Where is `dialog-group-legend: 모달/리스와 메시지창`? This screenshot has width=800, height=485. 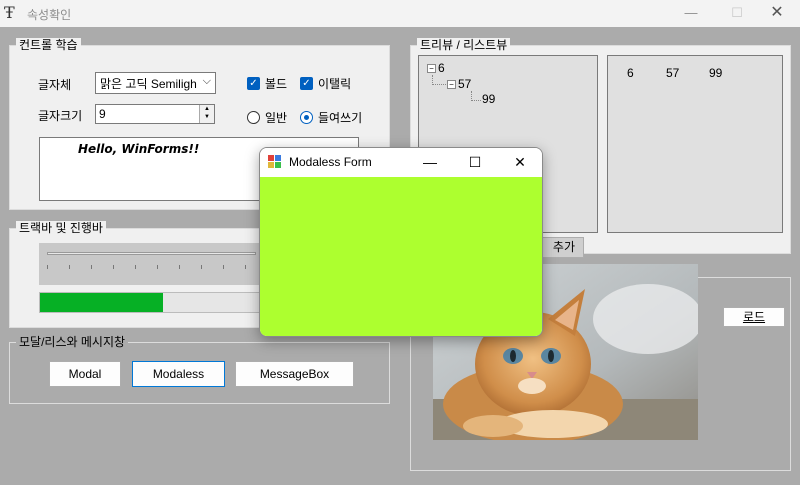 dialog-group-legend: 모달/리스와 메시지창 is located at coordinates (72, 342).